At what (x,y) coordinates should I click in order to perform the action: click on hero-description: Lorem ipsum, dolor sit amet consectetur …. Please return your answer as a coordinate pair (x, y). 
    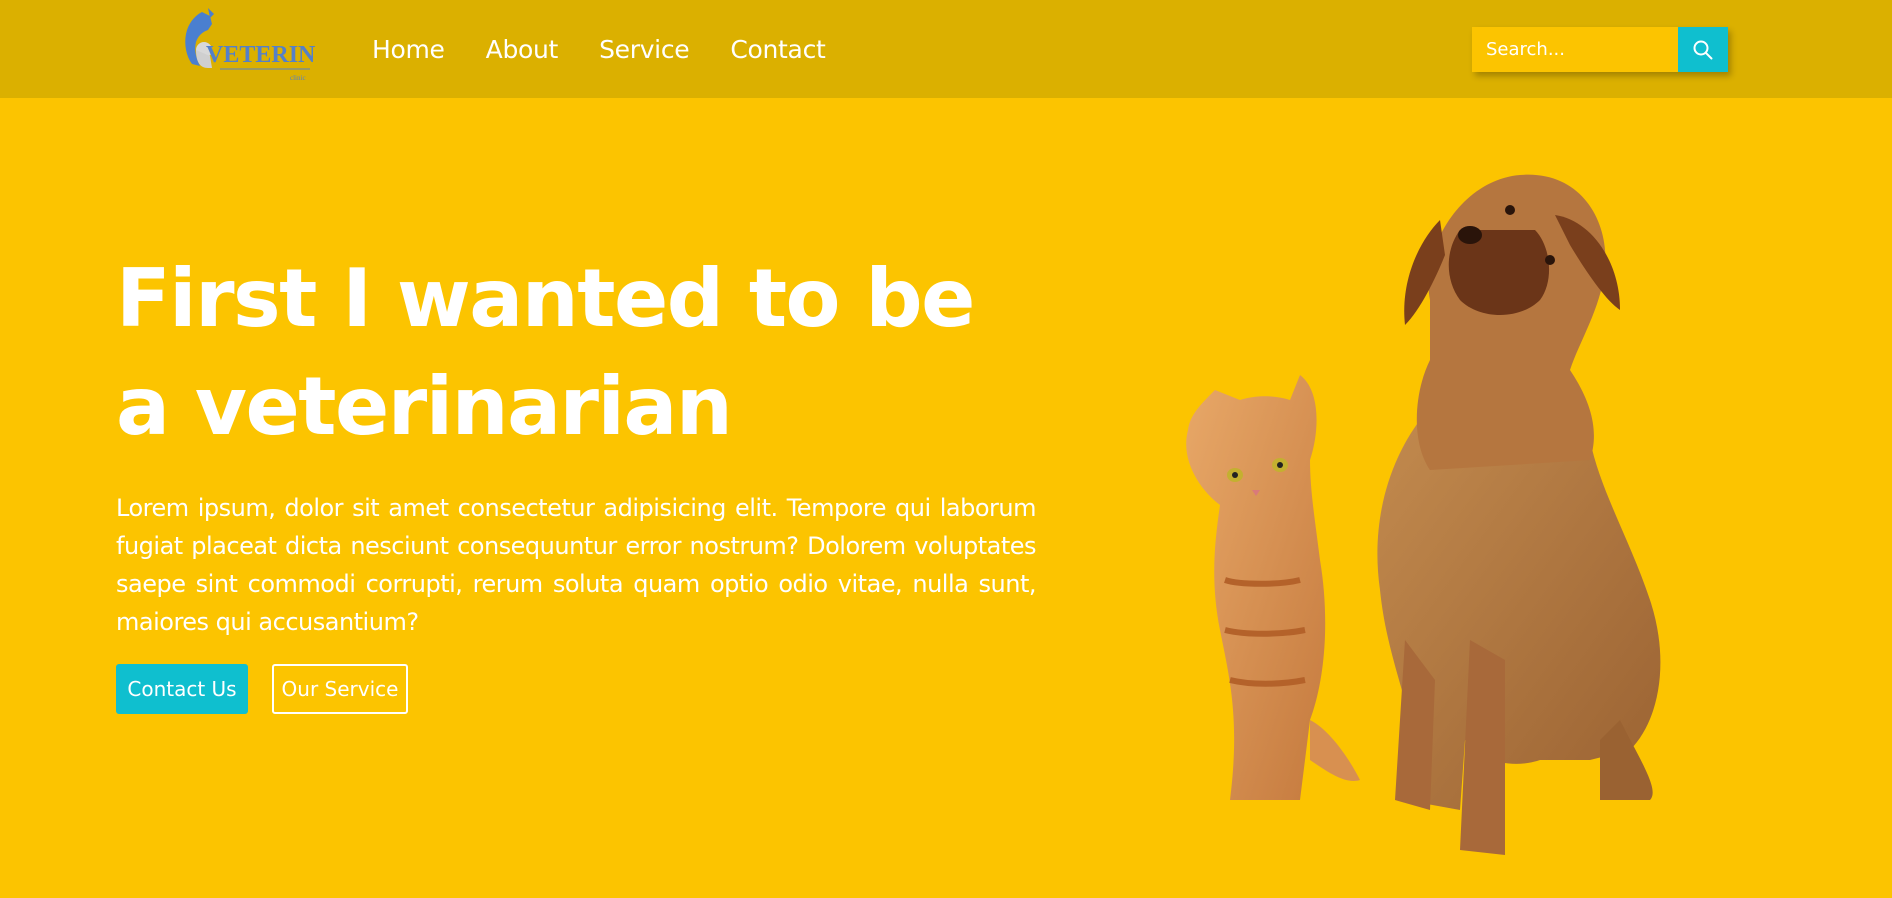
    Looking at the image, I should click on (576, 565).